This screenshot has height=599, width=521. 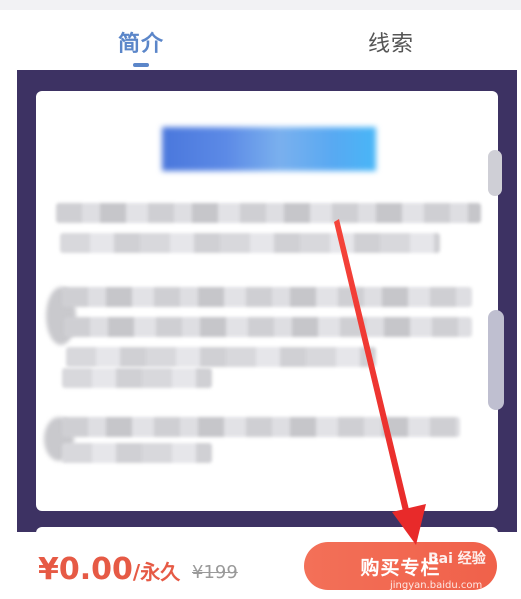 What do you see at coordinates (260, 5) in the screenshot?
I see `top-strip` at bounding box center [260, 5].